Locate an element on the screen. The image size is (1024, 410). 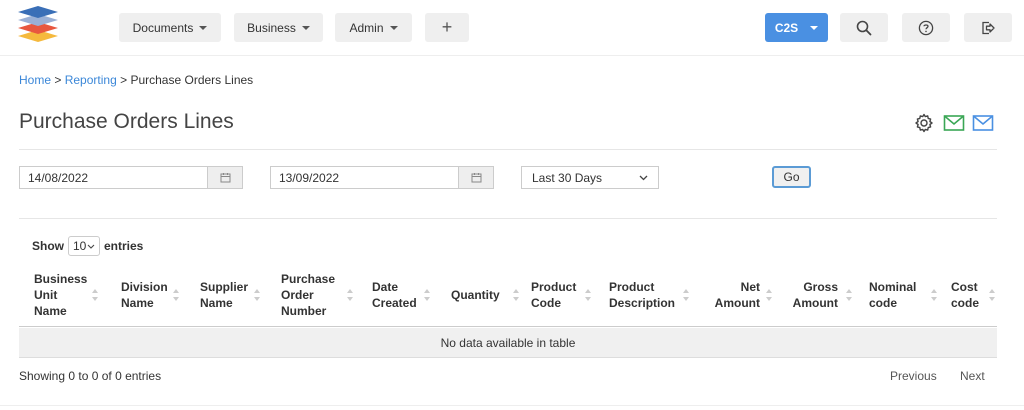
next-page-button: Next is located at coordinates (972, 376).